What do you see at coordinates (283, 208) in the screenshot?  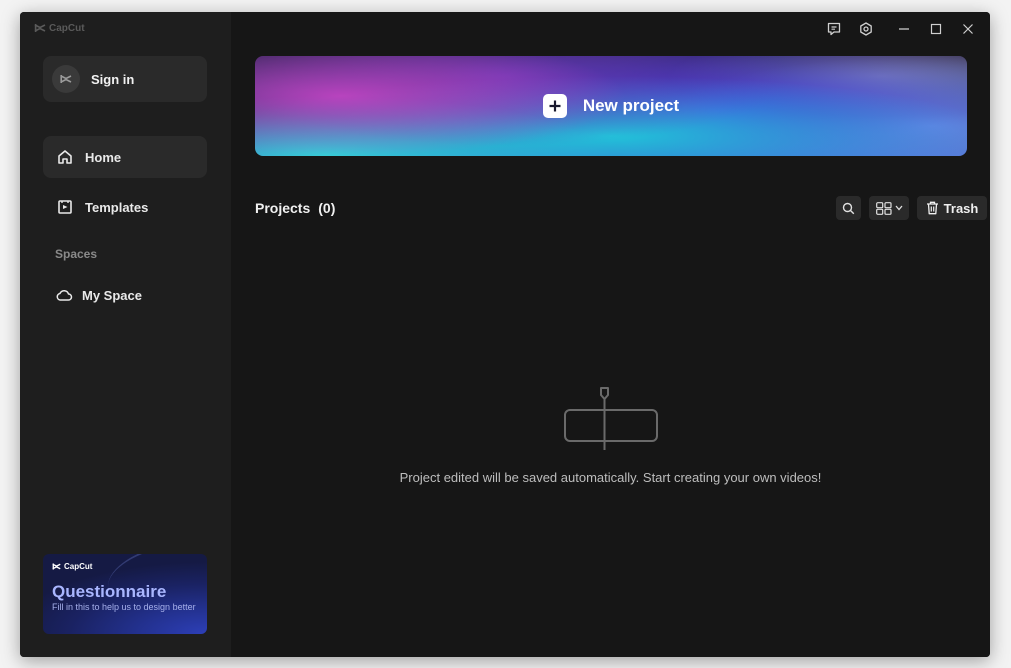 I see `projects-label: Projects` at bounding box center [283, 208].